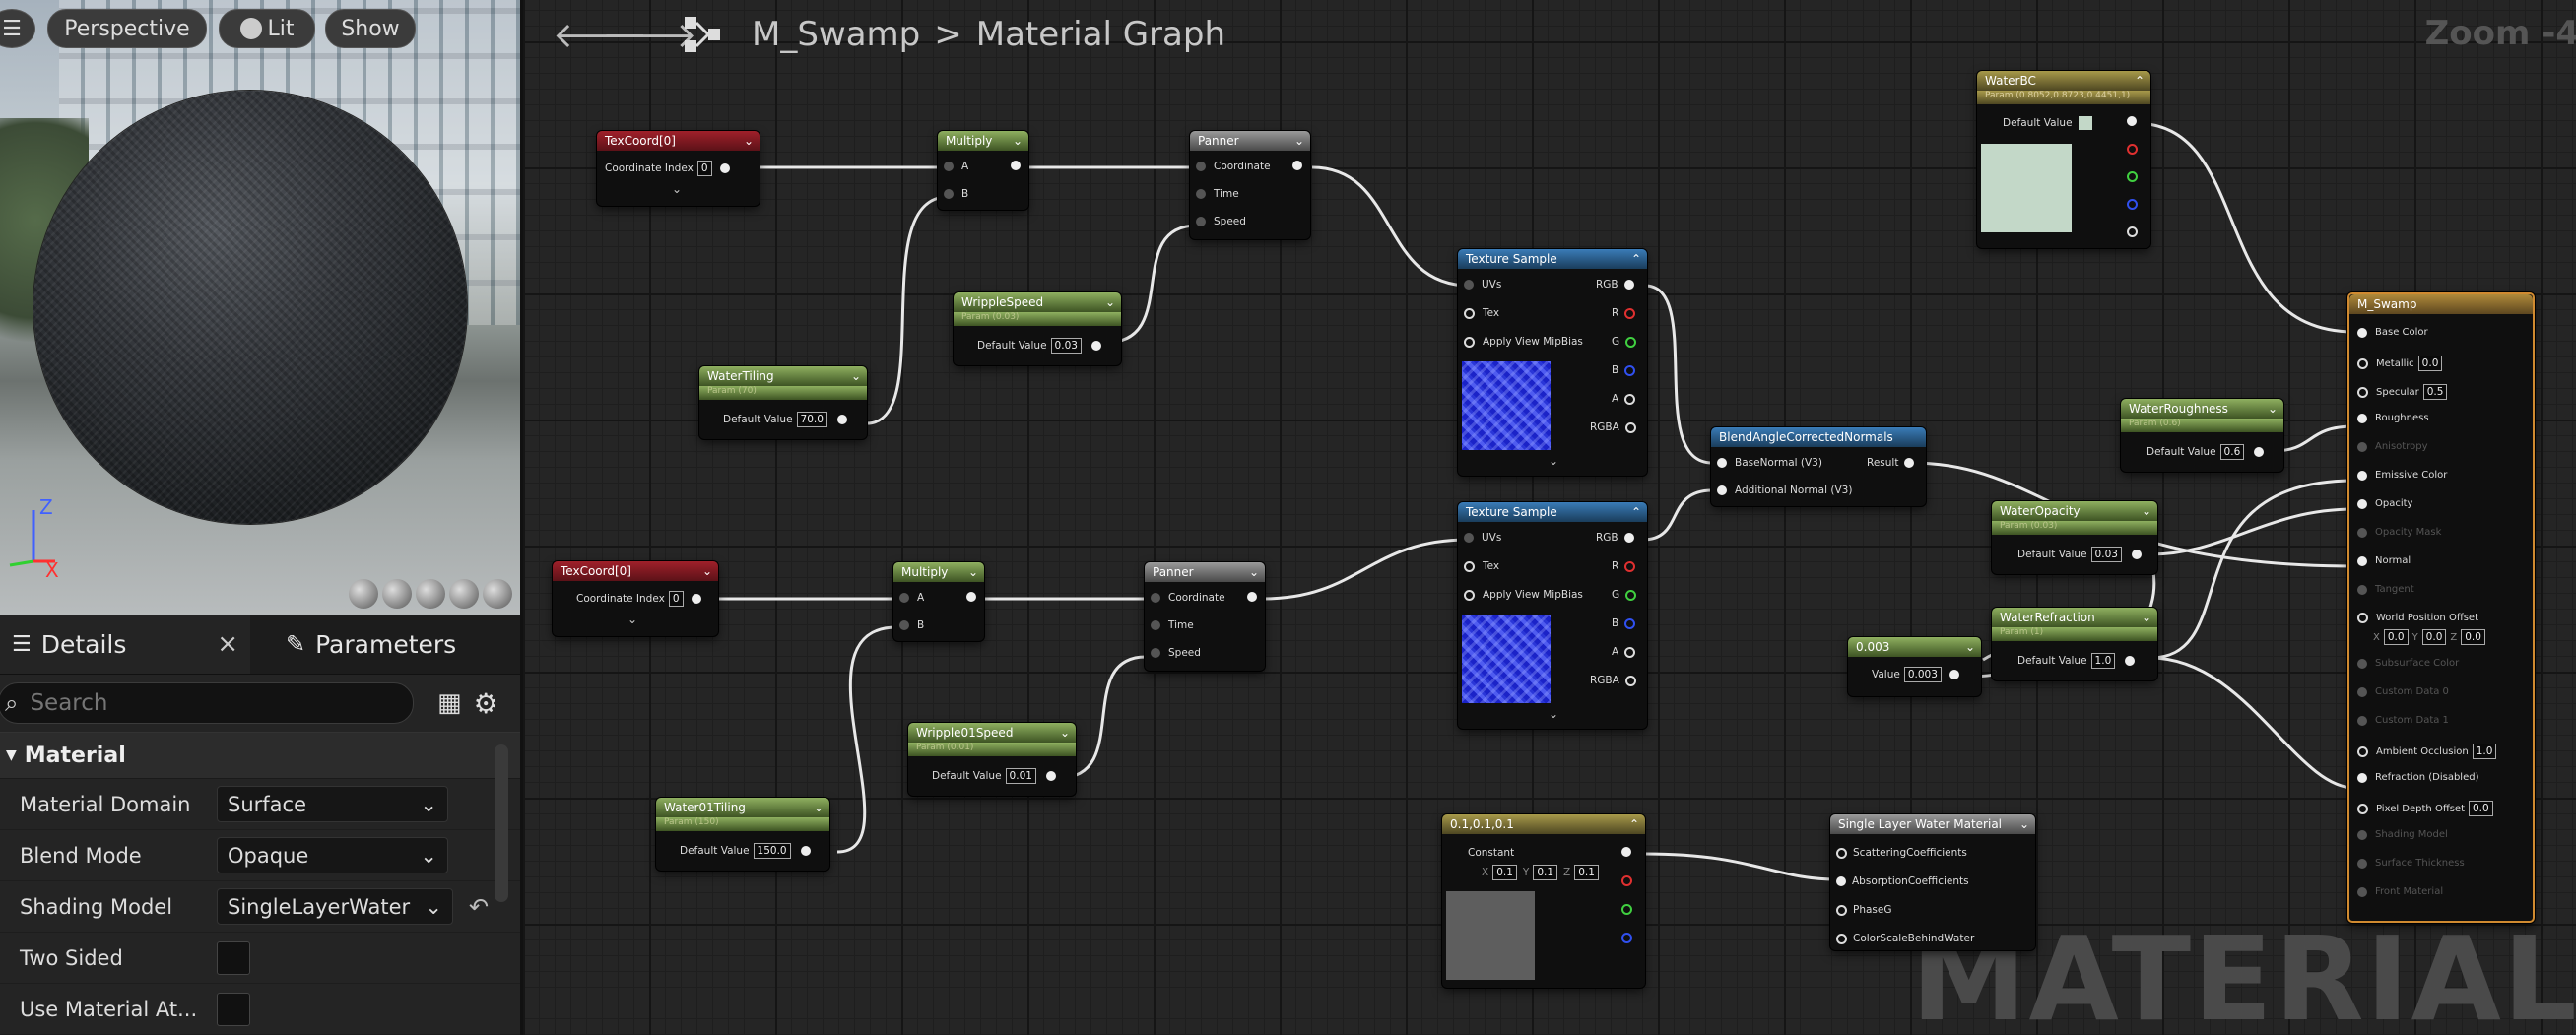 The width and height of the screenshot is (2576, 1035). I want to click on x-input: 0.1, so click(1505, 872).